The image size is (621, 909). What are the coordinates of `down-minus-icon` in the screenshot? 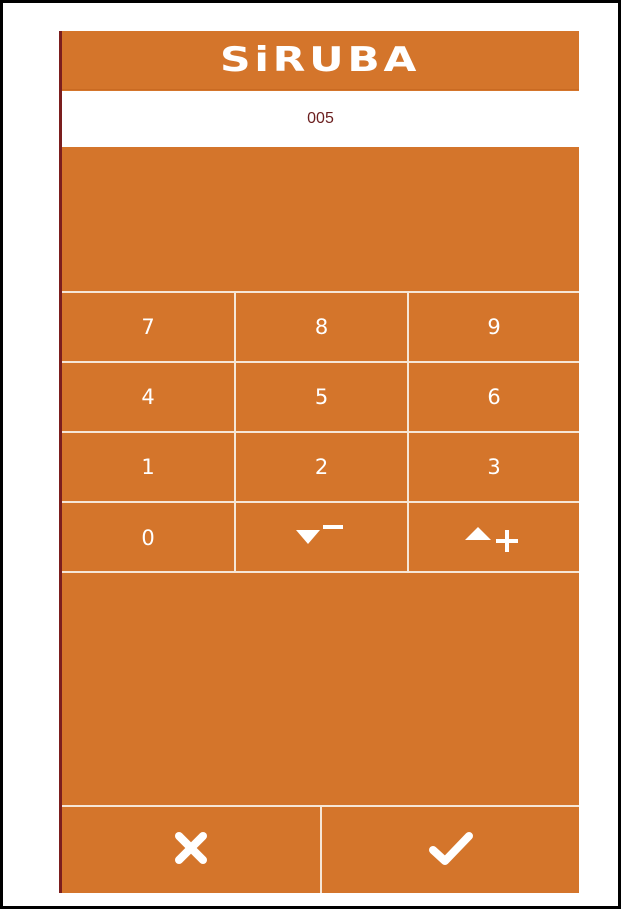 It's located at (322, 538).